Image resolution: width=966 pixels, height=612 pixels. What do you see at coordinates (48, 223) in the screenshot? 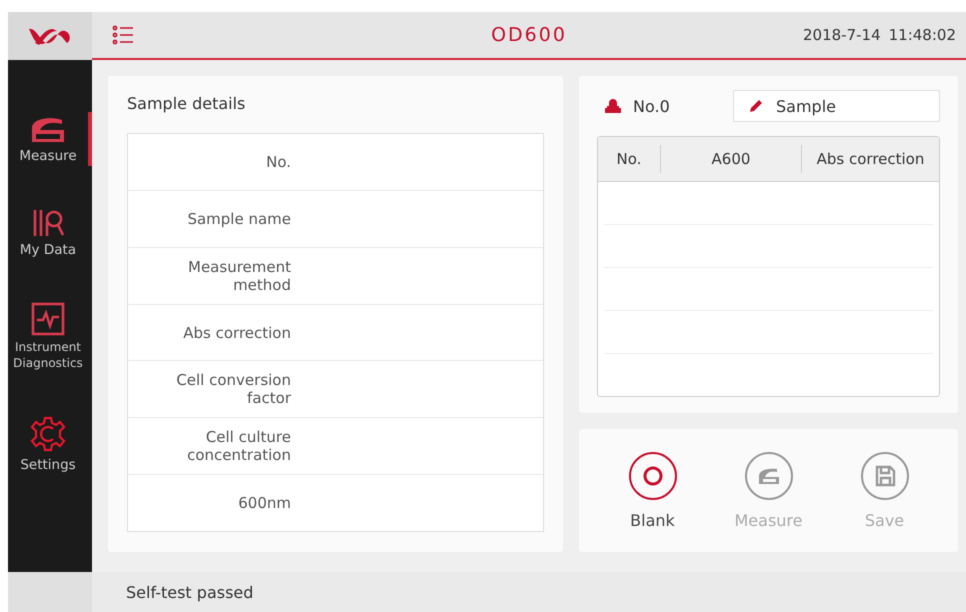
I see `data-search-icon` at bounding box center [48, 223].